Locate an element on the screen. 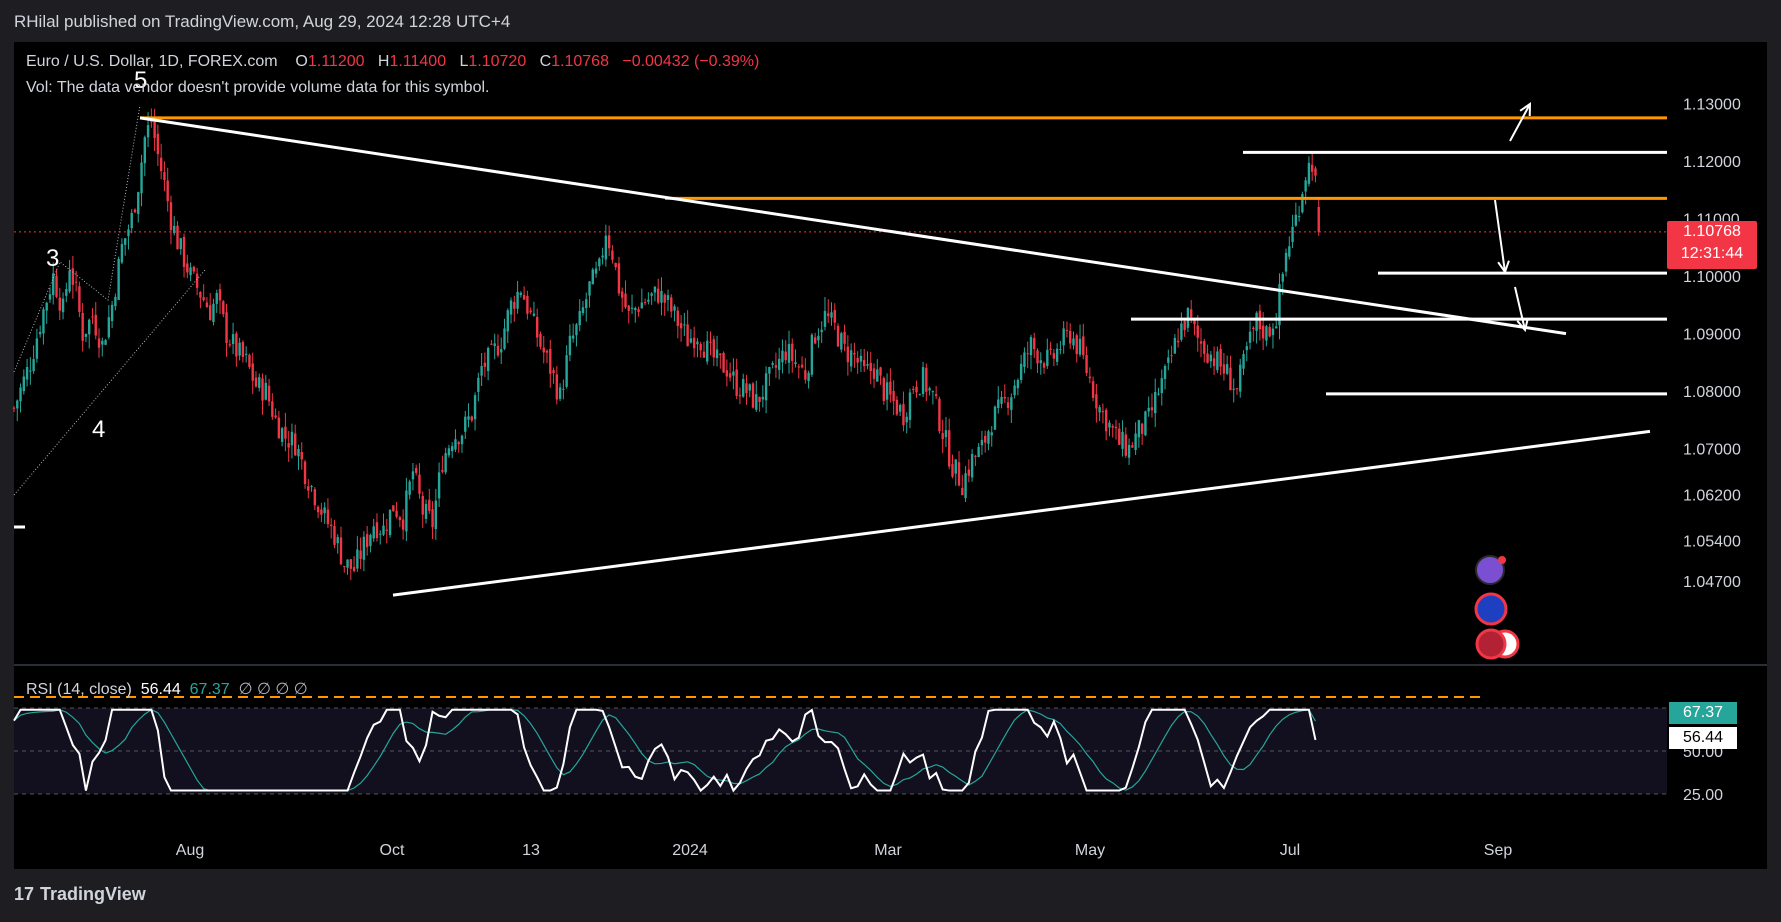  notification-dot-icon is located at coordinates (1502, 560).